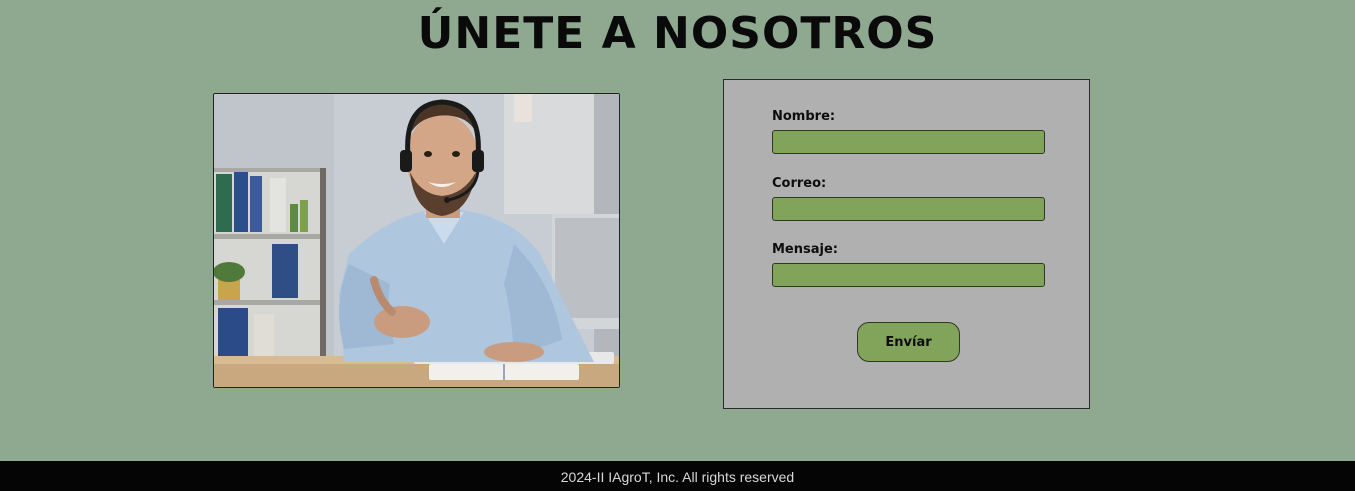 This screenshot has height=491, width=1355. What do you see at coordinates (908, 275) in the screenshot?
I see `message-input` at bounding box center [908, 275].